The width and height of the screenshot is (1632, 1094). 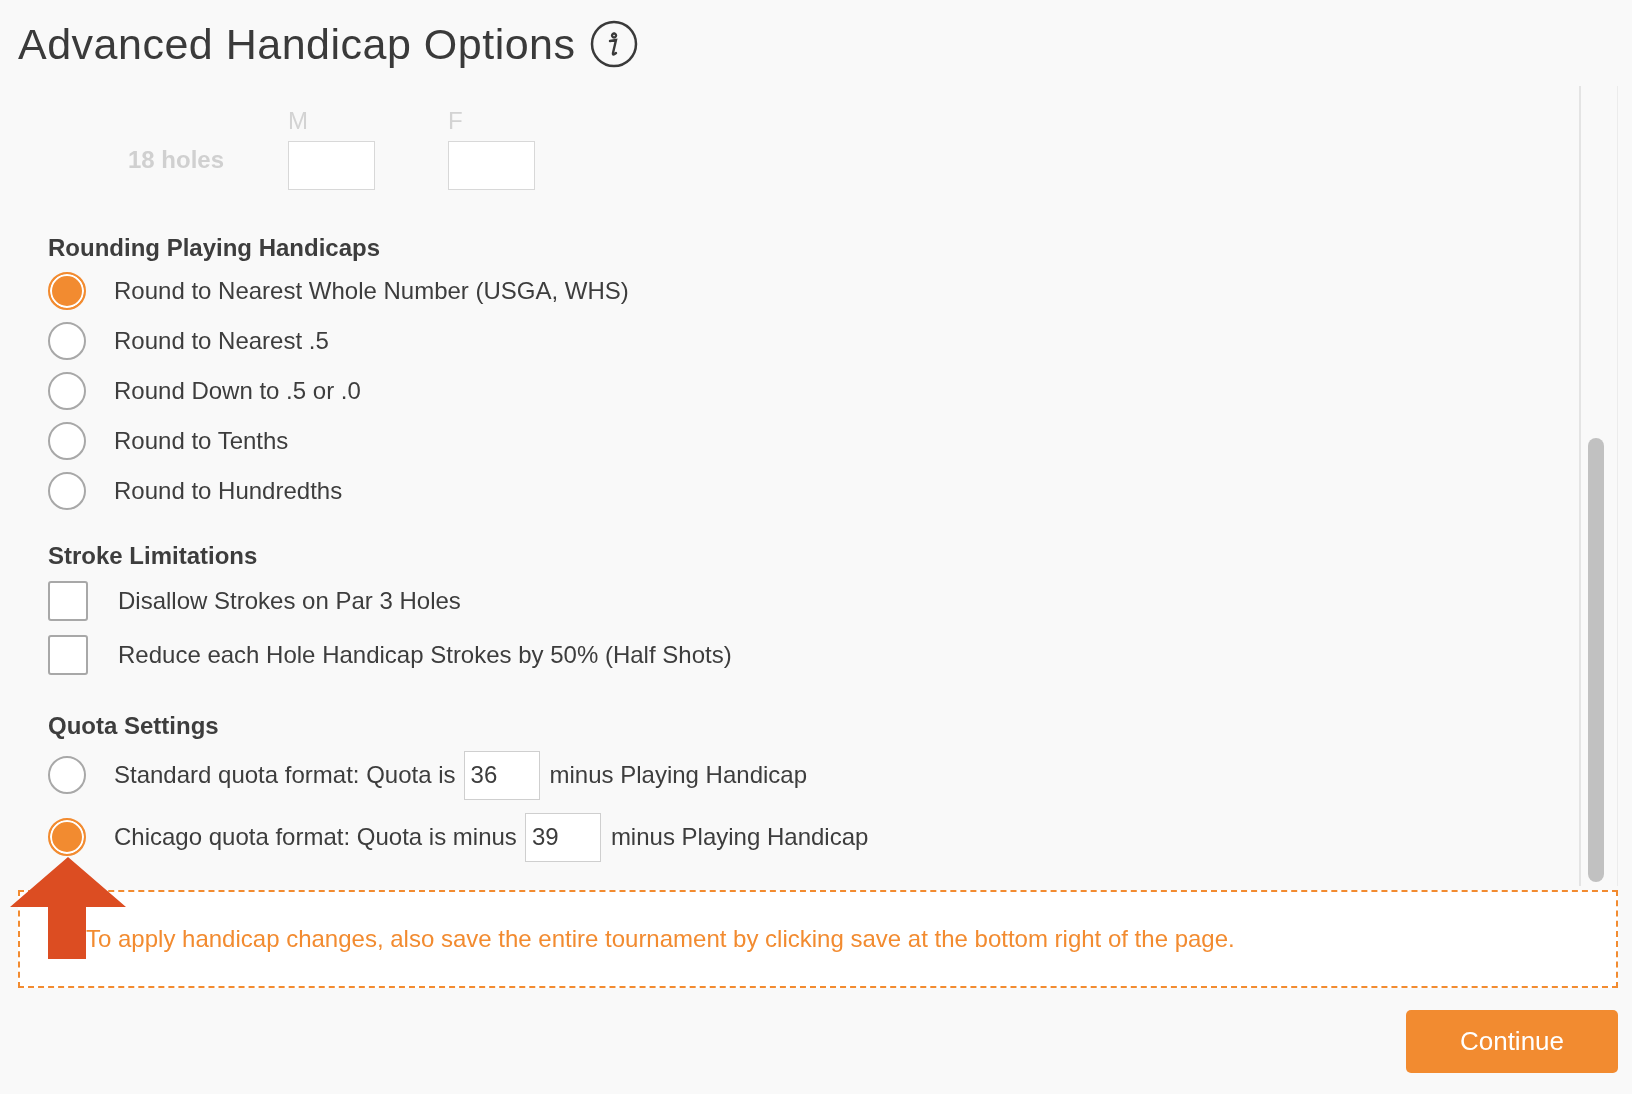 What do you see at coordinates (221, 341) in the screenshot?
I see `option-label: Round to Nearest .5` at bounding box center [221, 341].